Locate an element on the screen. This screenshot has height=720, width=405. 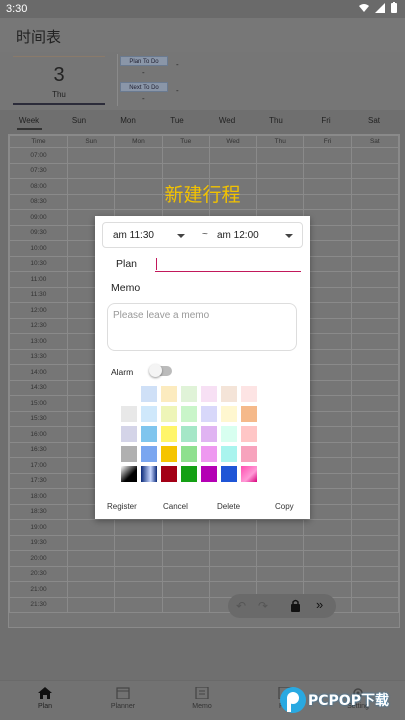
today-card: 3 Thu is located at coordinates (59, 80).